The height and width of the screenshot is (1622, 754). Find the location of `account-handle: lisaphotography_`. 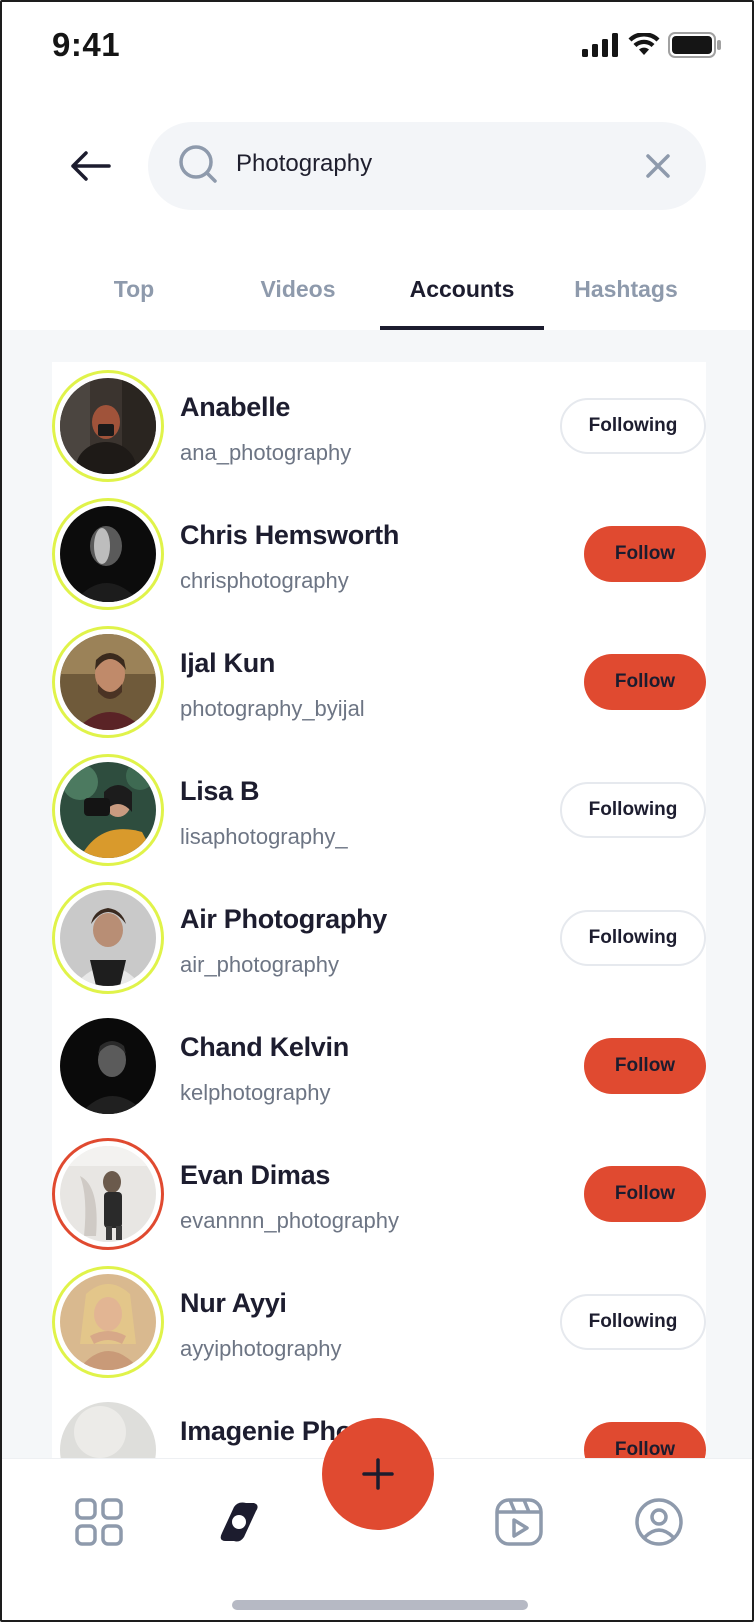

account-handle: lisaphotography_ is located at coordinates (264, 836).